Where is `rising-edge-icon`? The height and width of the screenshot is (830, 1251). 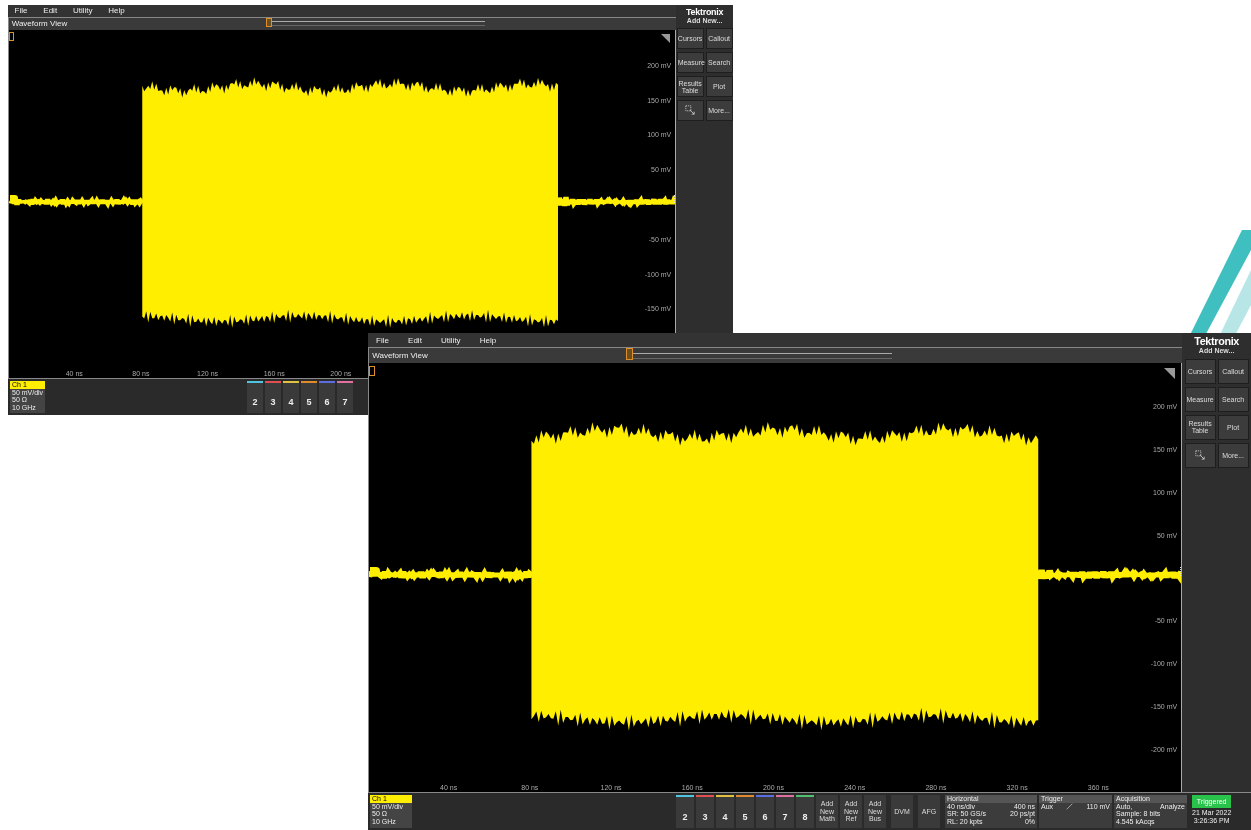 rising-edge-icon is located at coordinates (1070, 807).